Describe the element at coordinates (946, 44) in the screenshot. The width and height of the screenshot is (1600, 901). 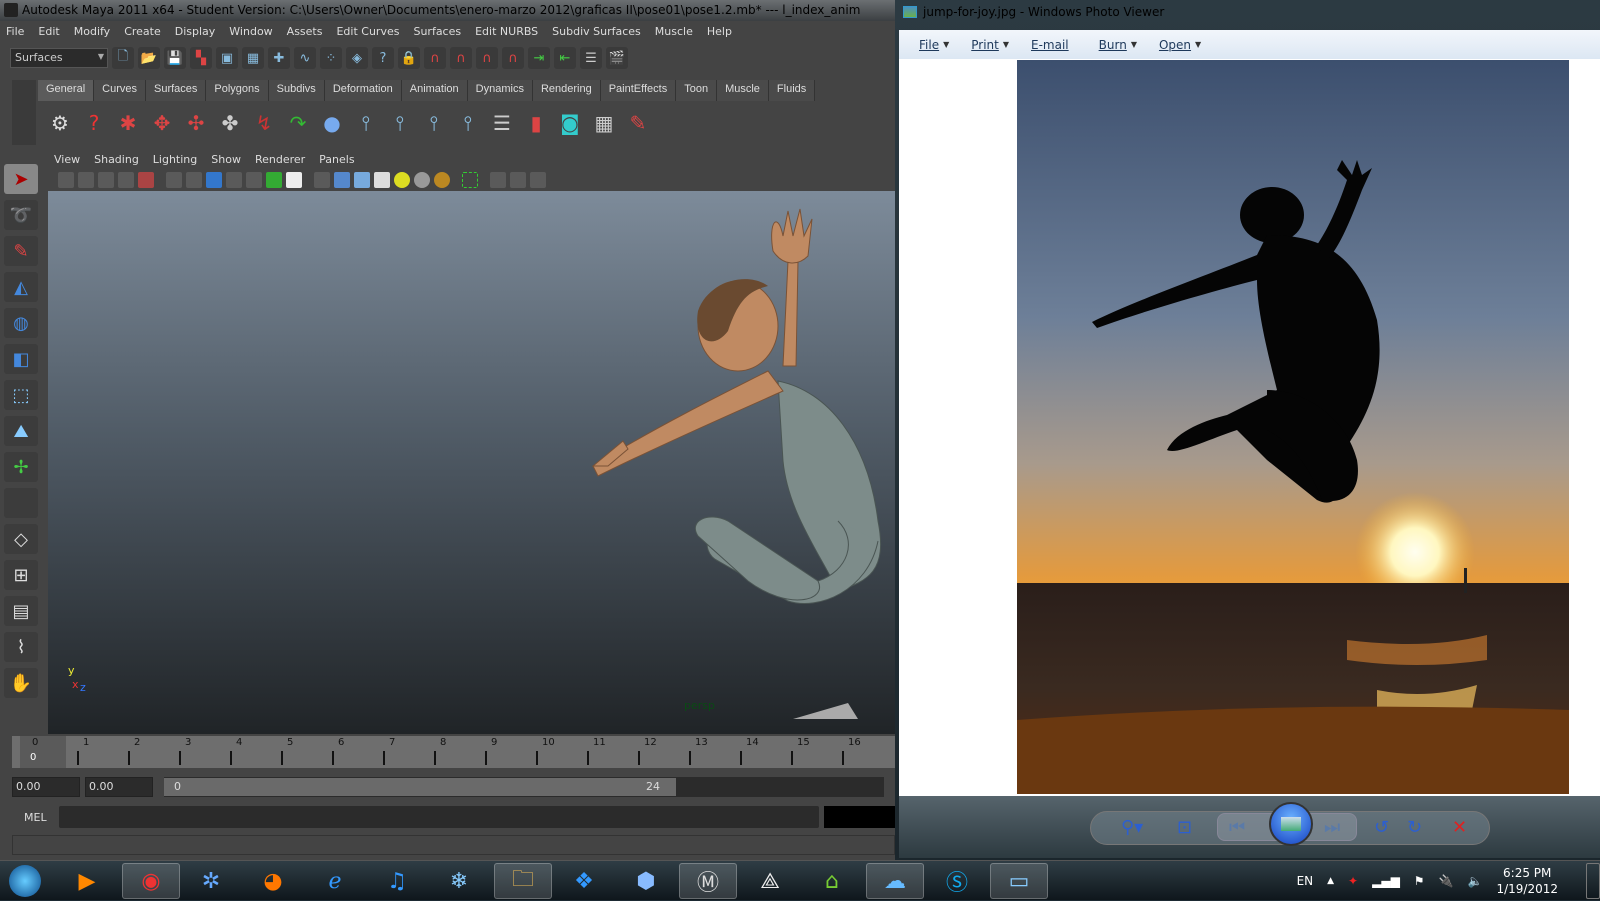
I see `file-dropdown-icon: ▼` at that location.